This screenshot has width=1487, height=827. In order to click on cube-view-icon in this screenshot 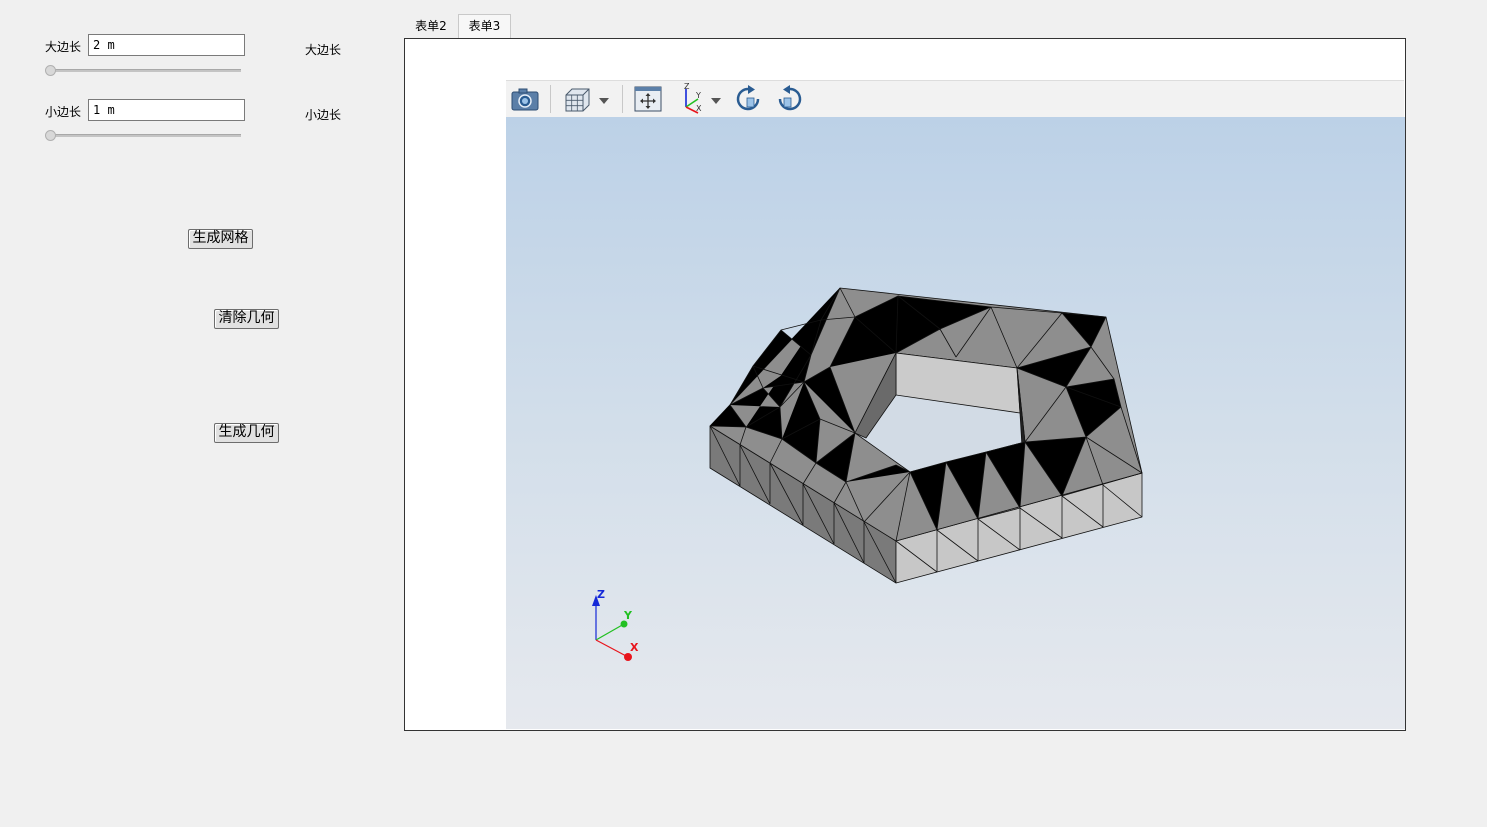, I will do `click(577, 100)`.